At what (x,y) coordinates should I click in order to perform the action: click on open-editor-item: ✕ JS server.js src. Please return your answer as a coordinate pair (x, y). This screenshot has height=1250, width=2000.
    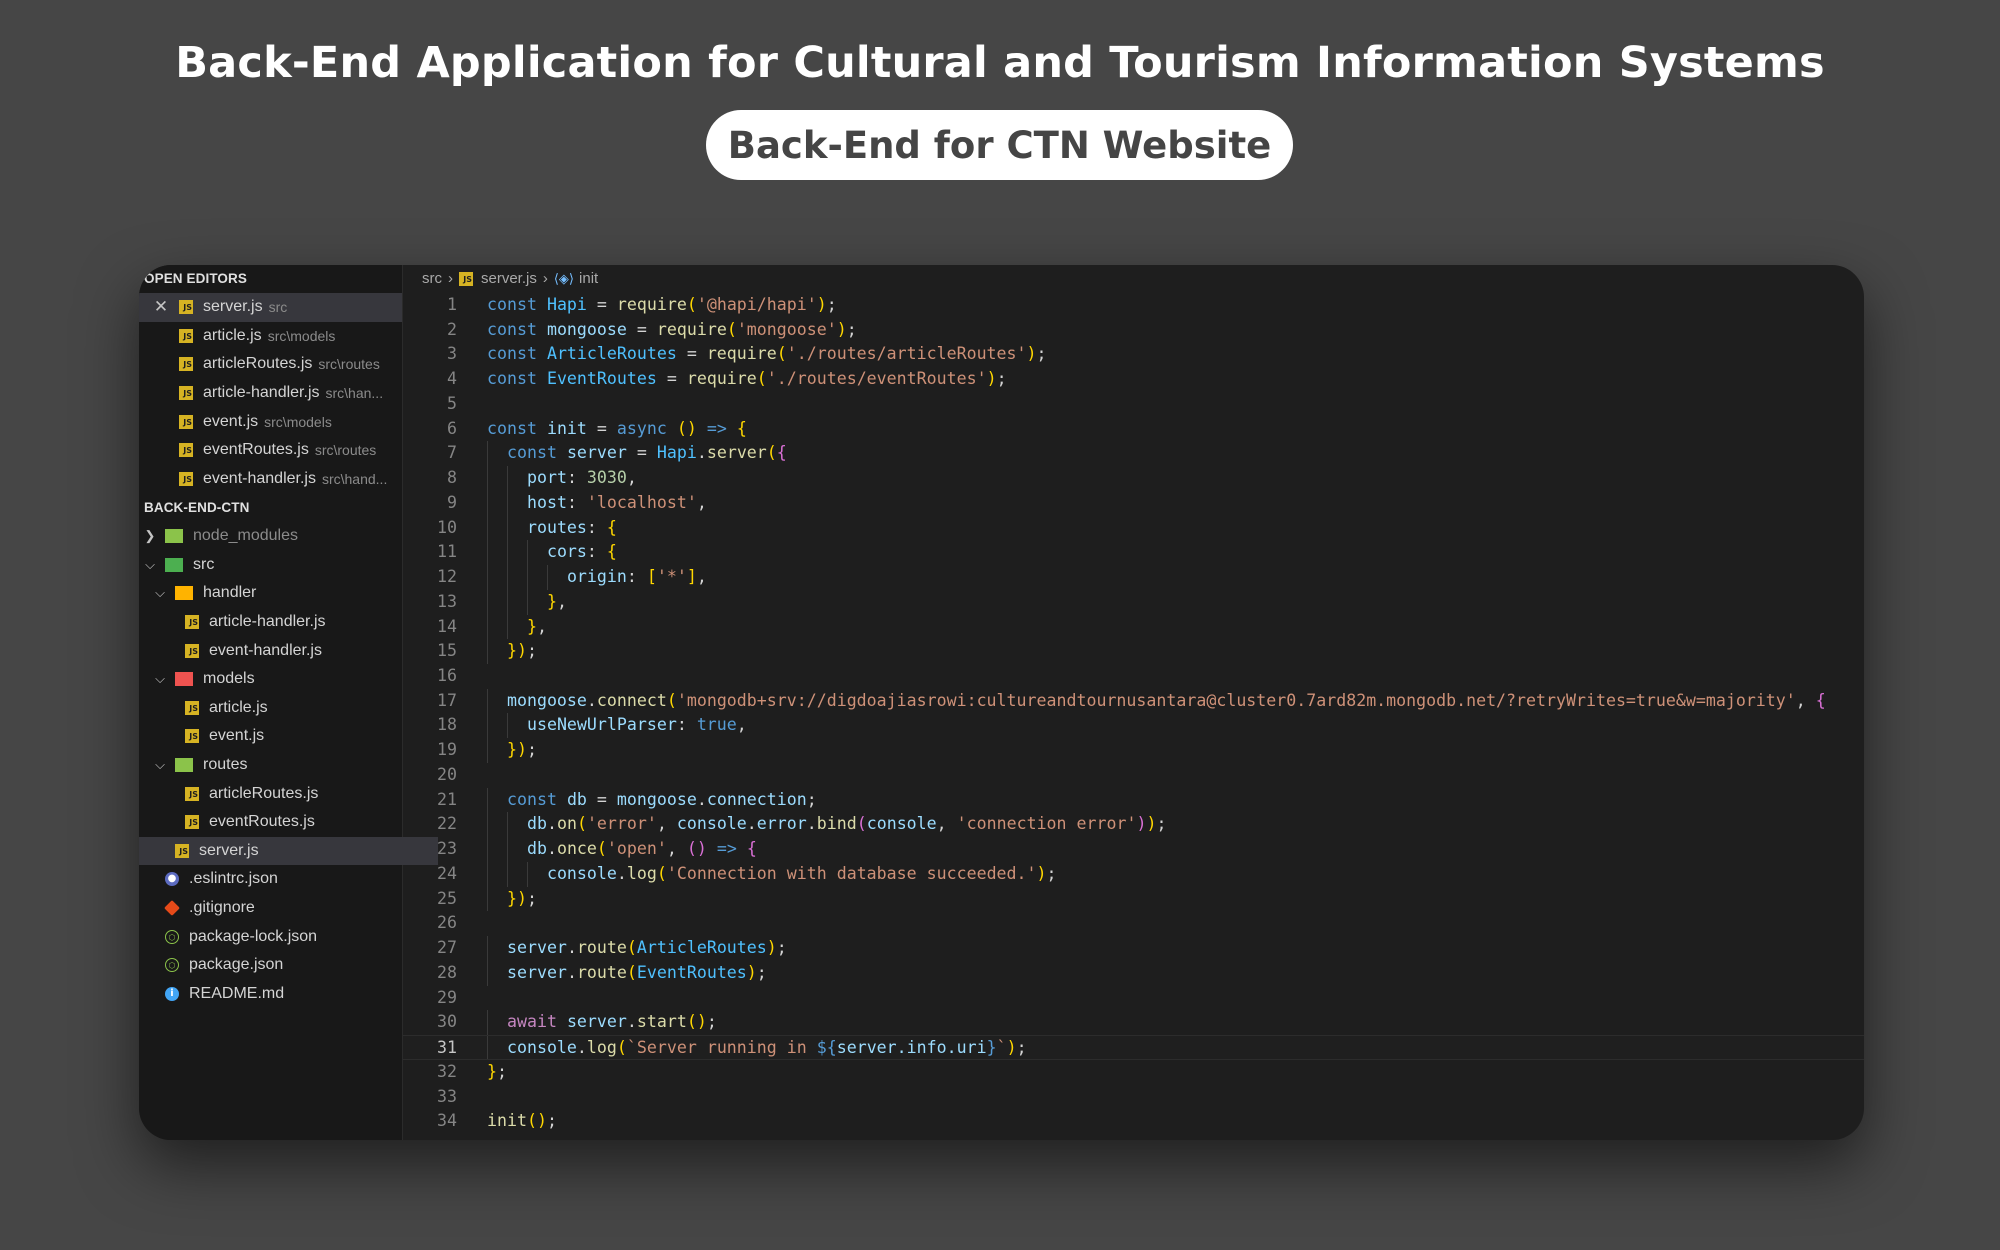
    Looking at the image, I should click on (270, 307).